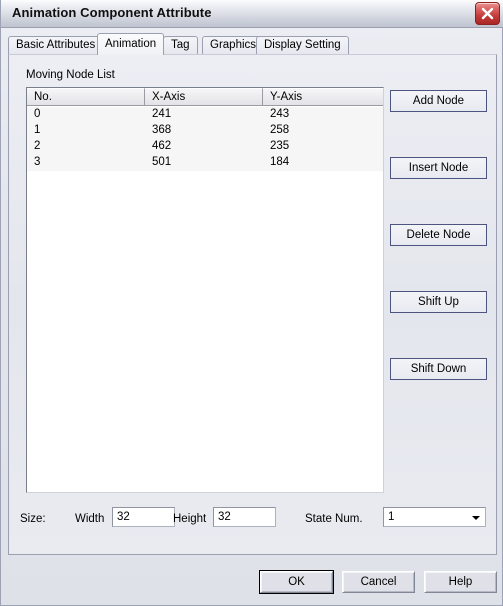  What do you see at coordinates (391, 517) in the screenshot?
I see `state-num-value: 1` at bounding box center [391, 517].